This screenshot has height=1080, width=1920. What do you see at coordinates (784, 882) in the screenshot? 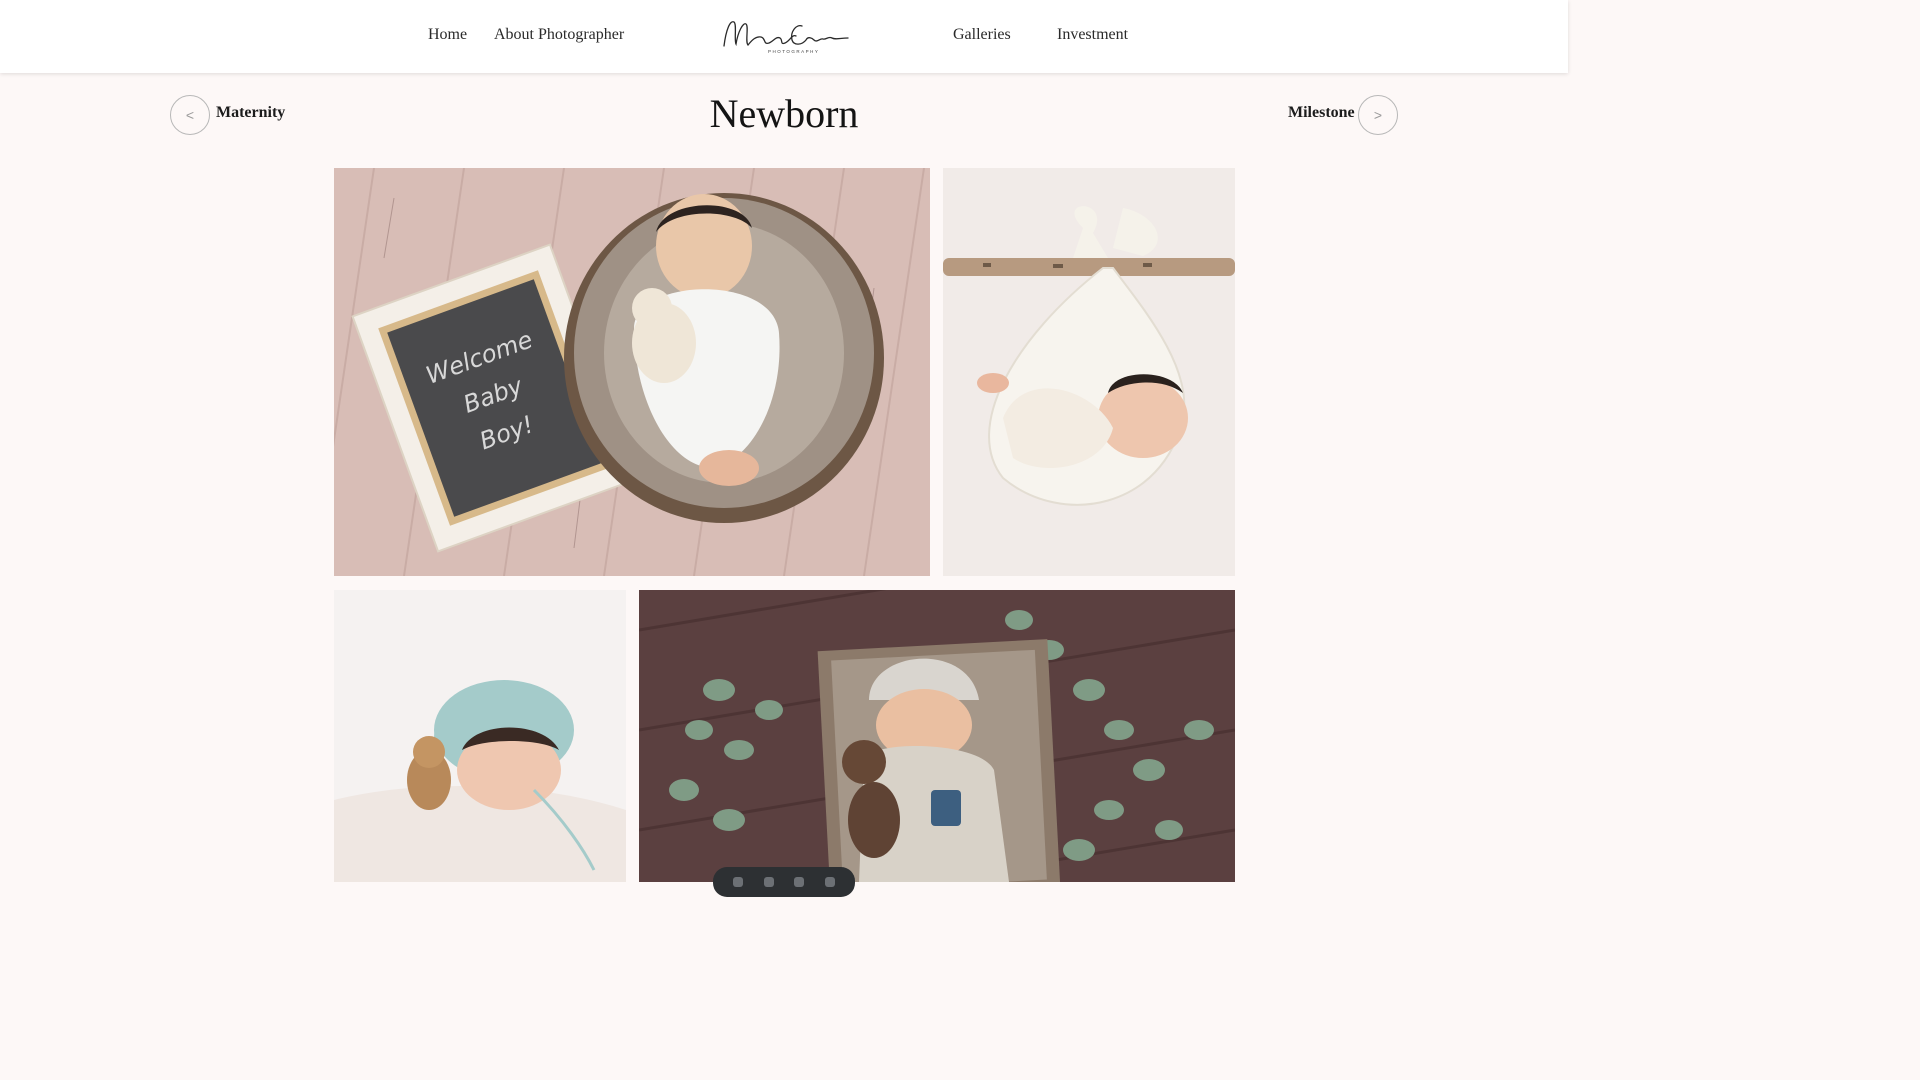
I see `image-toolbar` at bounding box center [784, 882].